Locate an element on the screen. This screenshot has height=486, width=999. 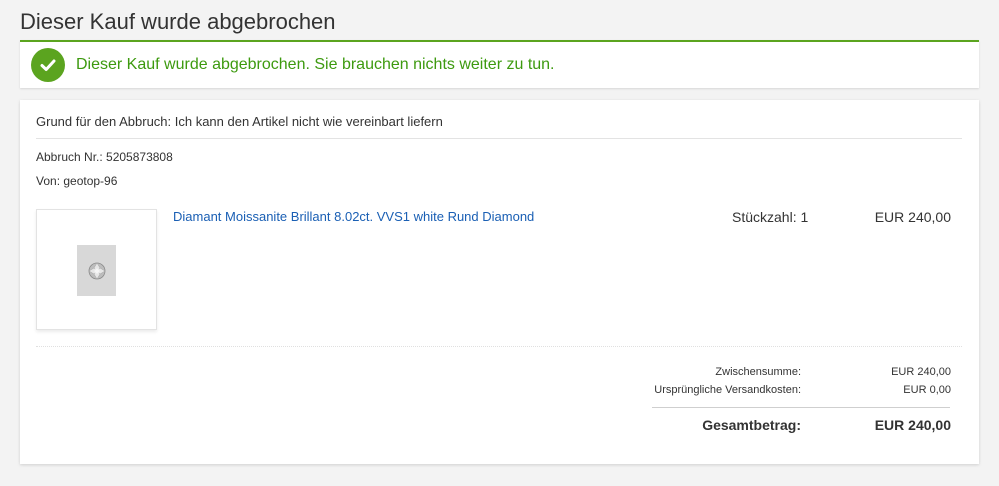
divider is located at coordinates (499, 138).